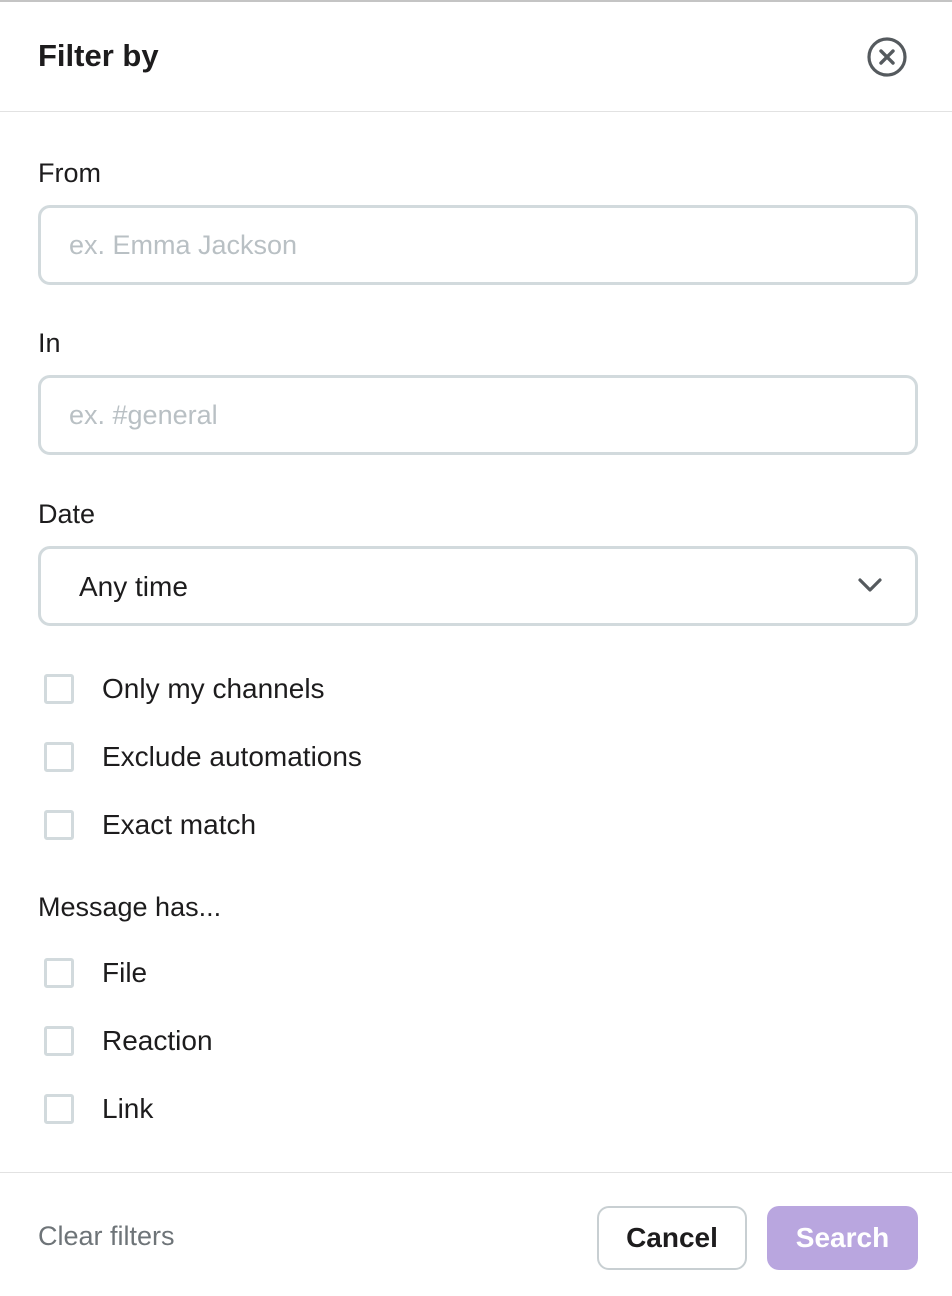 This screenshot has height=1296, width=952. Describe the element at coordinates (133, 586) in the screenshot. I see `date-select-value: Any time` at that location.